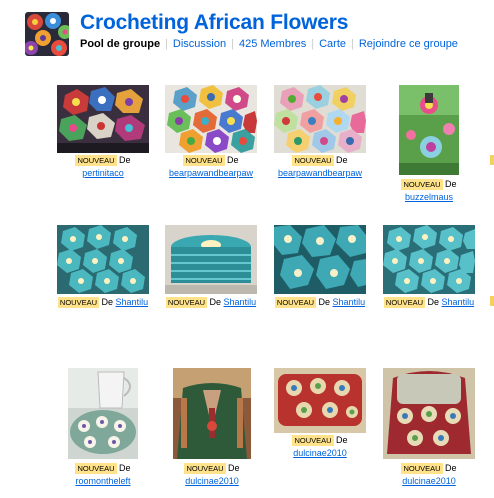 Image resolution: width=494 pixels, height=498 pixels. I want to click on photo-caption: NOUVEAU De roomontheleft, so click(103, 474).